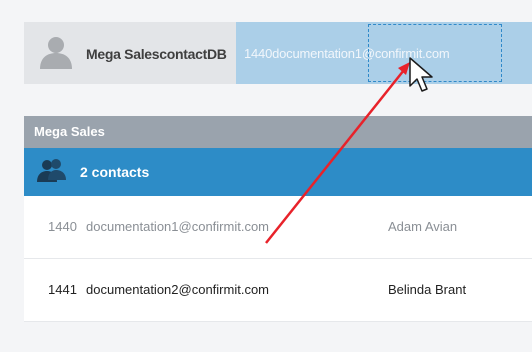 Image resolution: width=532 pixels, height=352 pixels. What do you see at coordinates (62, 289) in the screenshot?
I see `contact-id: 1441` at bounding box center [62, 289].